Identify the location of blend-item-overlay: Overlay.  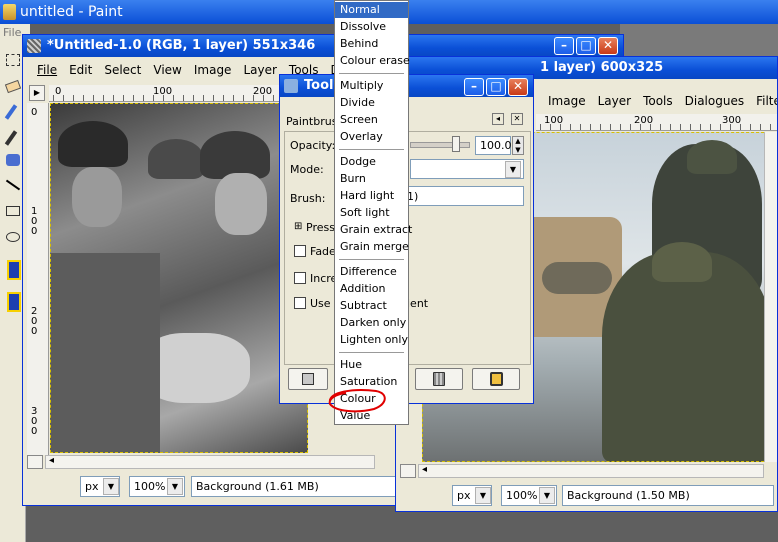
(371, 137).